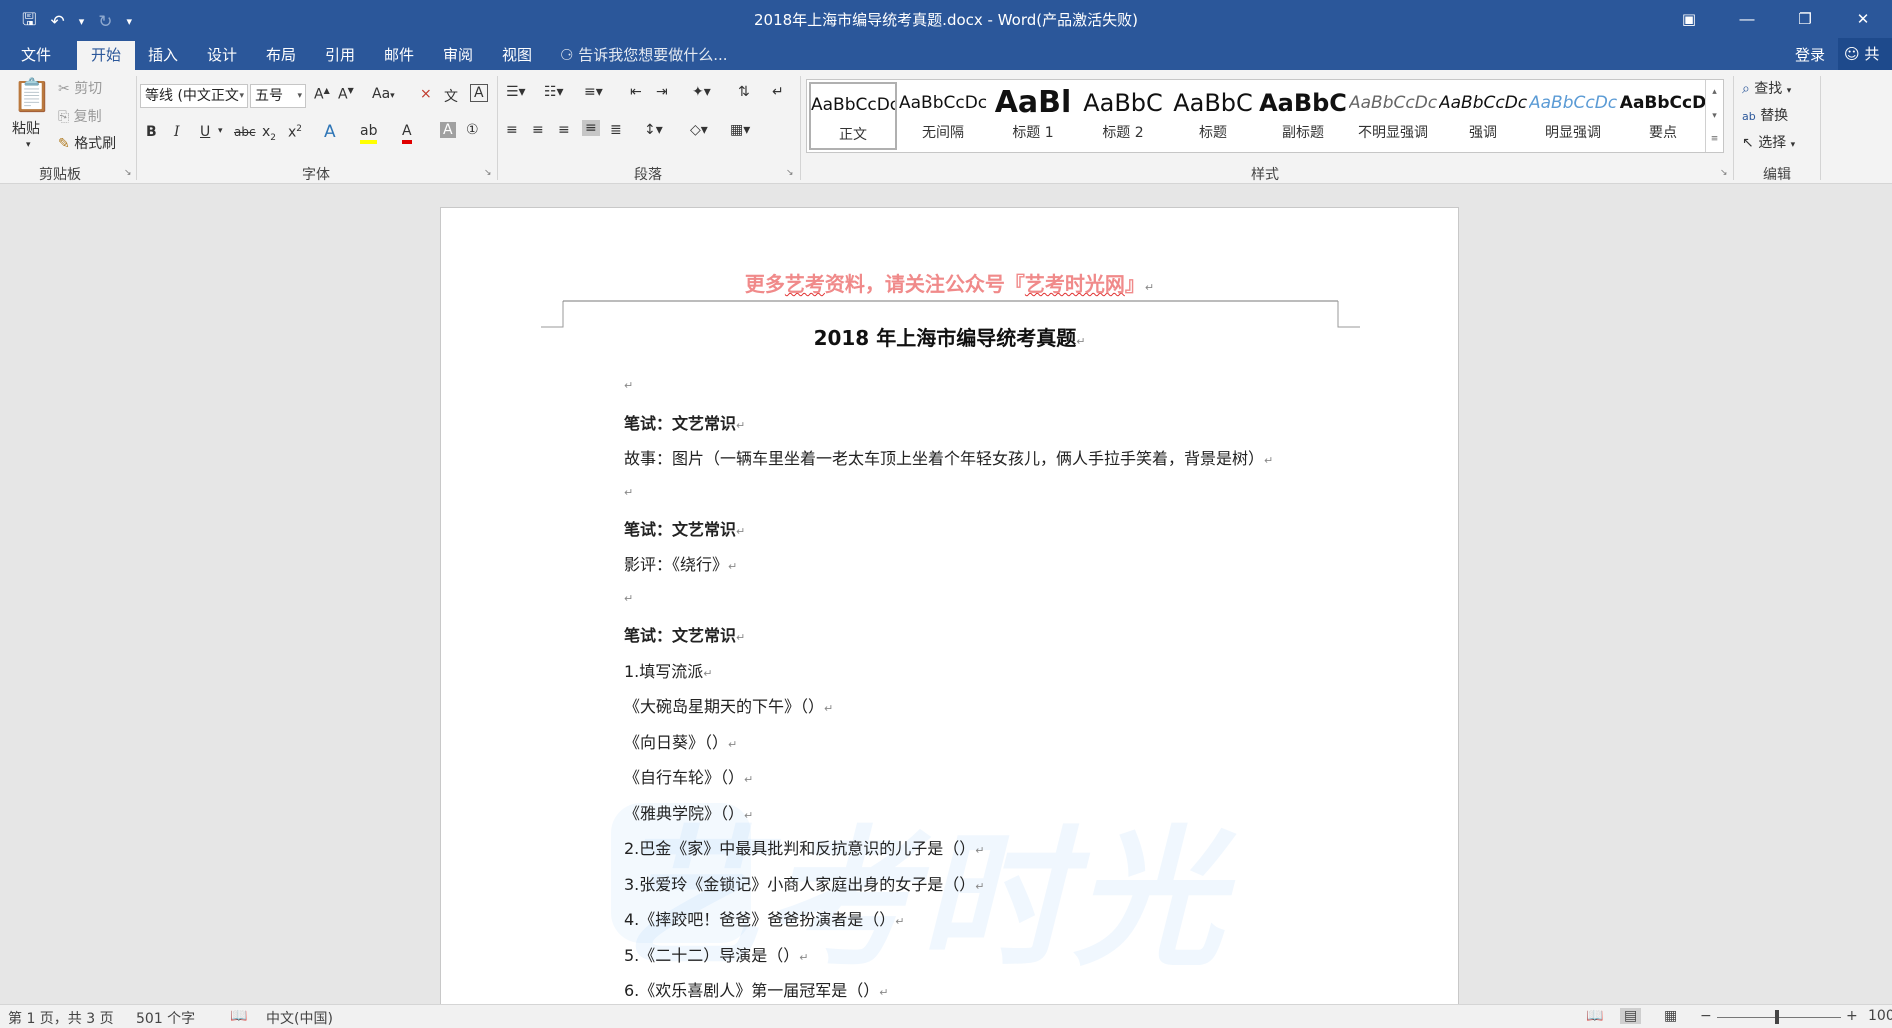 This screenshot has height=1028, width=1892. I want to click on doc-paragraph: 《自行车轮》（）↵, so click(688, 776).